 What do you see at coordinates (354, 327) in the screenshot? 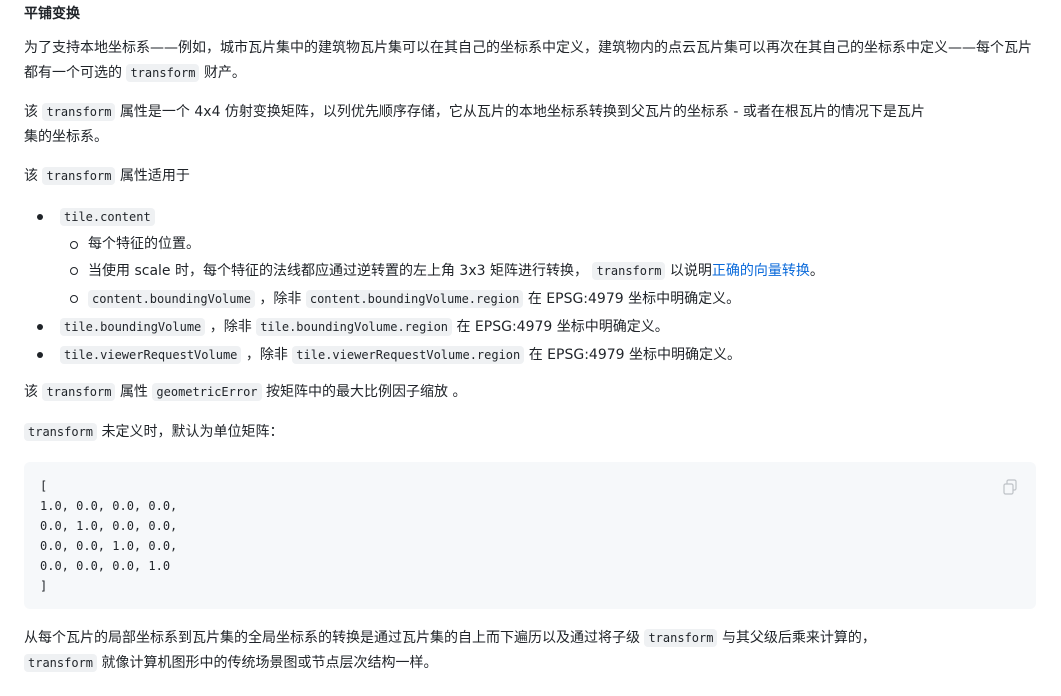
I see `inline-code: tile.boundingVolume.region` at bounding box center [354, 327].